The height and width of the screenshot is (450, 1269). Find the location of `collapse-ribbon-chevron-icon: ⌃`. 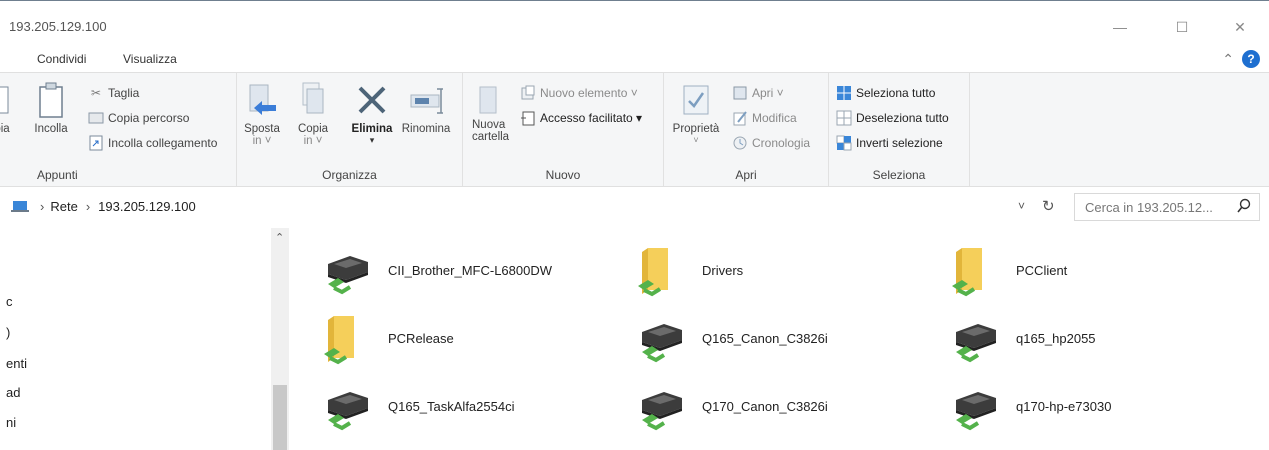

collapse-ribbon-chevron-icon: ⌃ is located at coordinates (1228, 59).